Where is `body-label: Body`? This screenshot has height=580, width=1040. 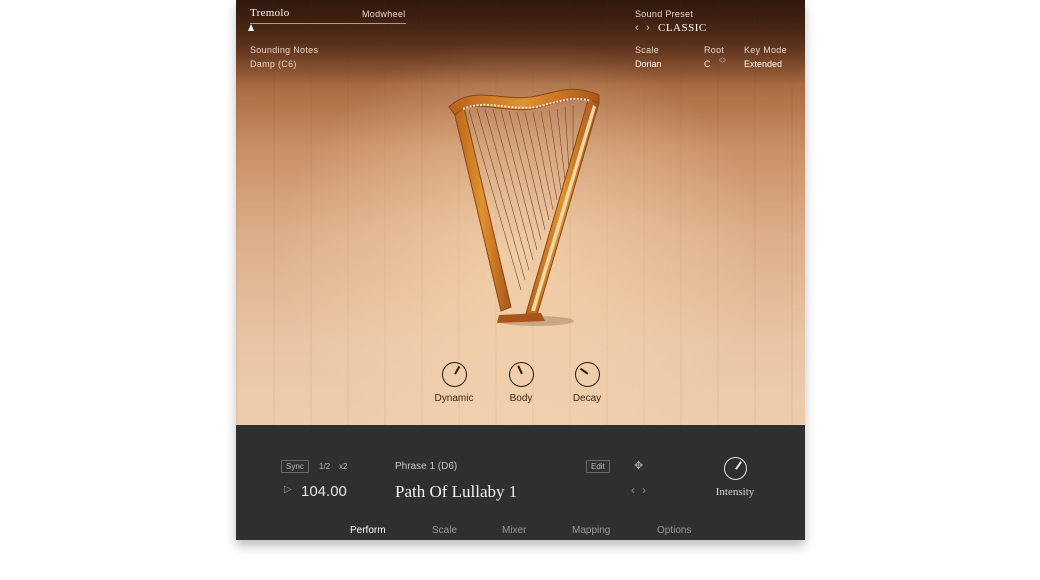 body-label: Body is located at coordinates (521, 398).